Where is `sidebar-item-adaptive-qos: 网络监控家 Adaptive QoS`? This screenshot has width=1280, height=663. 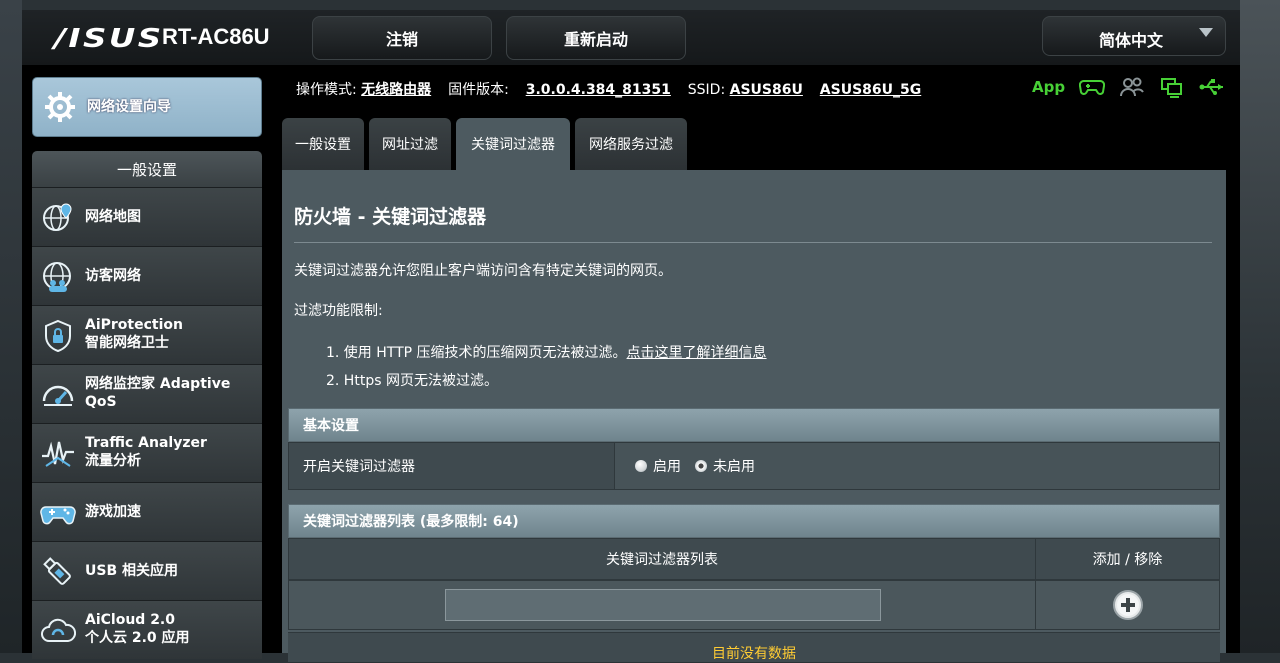 sidebar-item-adaptive-qos: 网络监控家 Adaptive QoS is located at coordinates (147, 393).